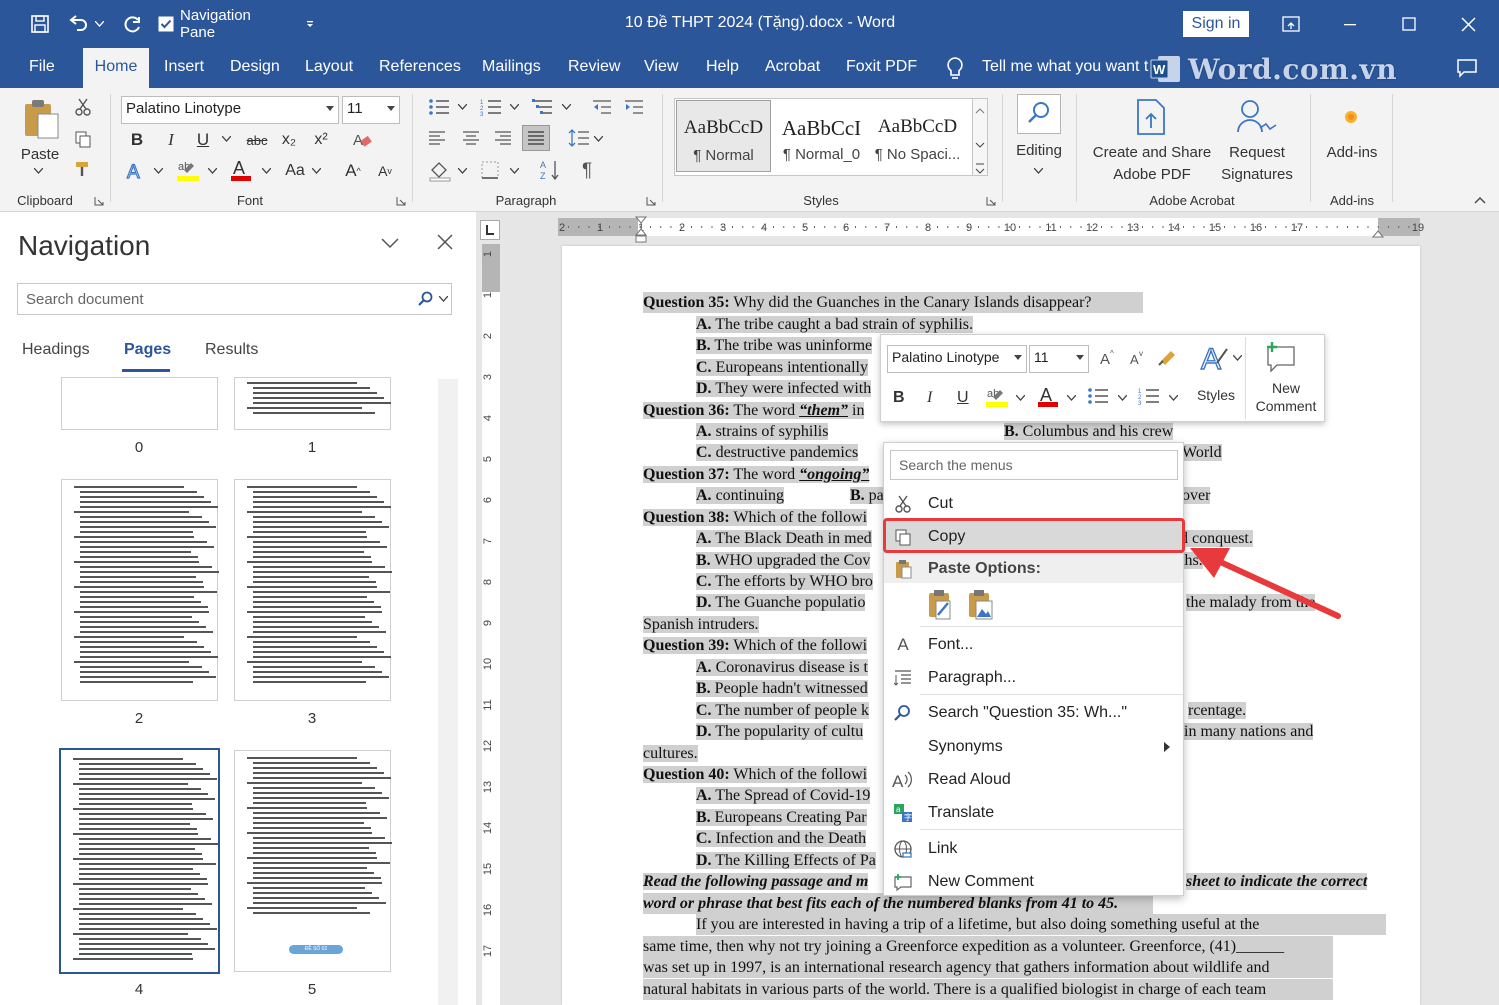 The width and height of the screenshot is (1499, 1005). Describe the element at coordinates (792, 67) in the screenshot. I see `tab-acrobat: Acrobat` at that location.